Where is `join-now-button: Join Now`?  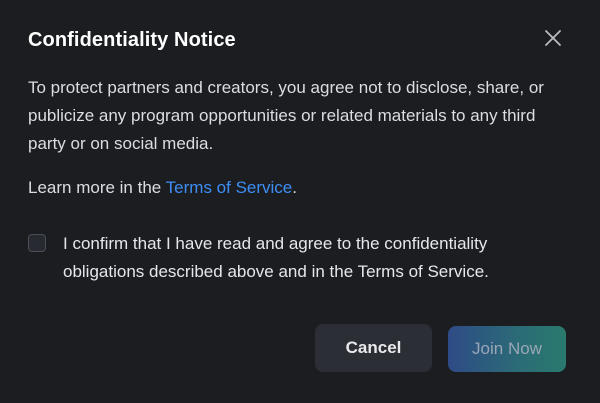
join-now-button: Join Now is located at coordinates (507, 349).